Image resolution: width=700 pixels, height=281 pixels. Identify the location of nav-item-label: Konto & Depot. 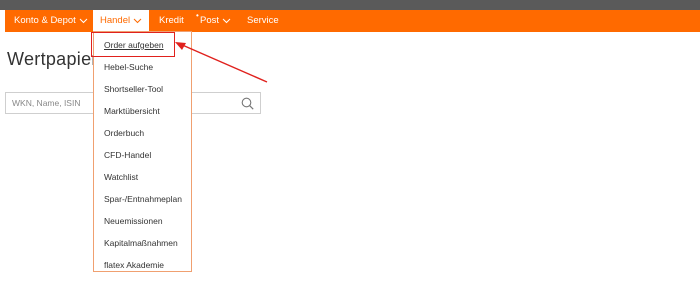
(45, 20).